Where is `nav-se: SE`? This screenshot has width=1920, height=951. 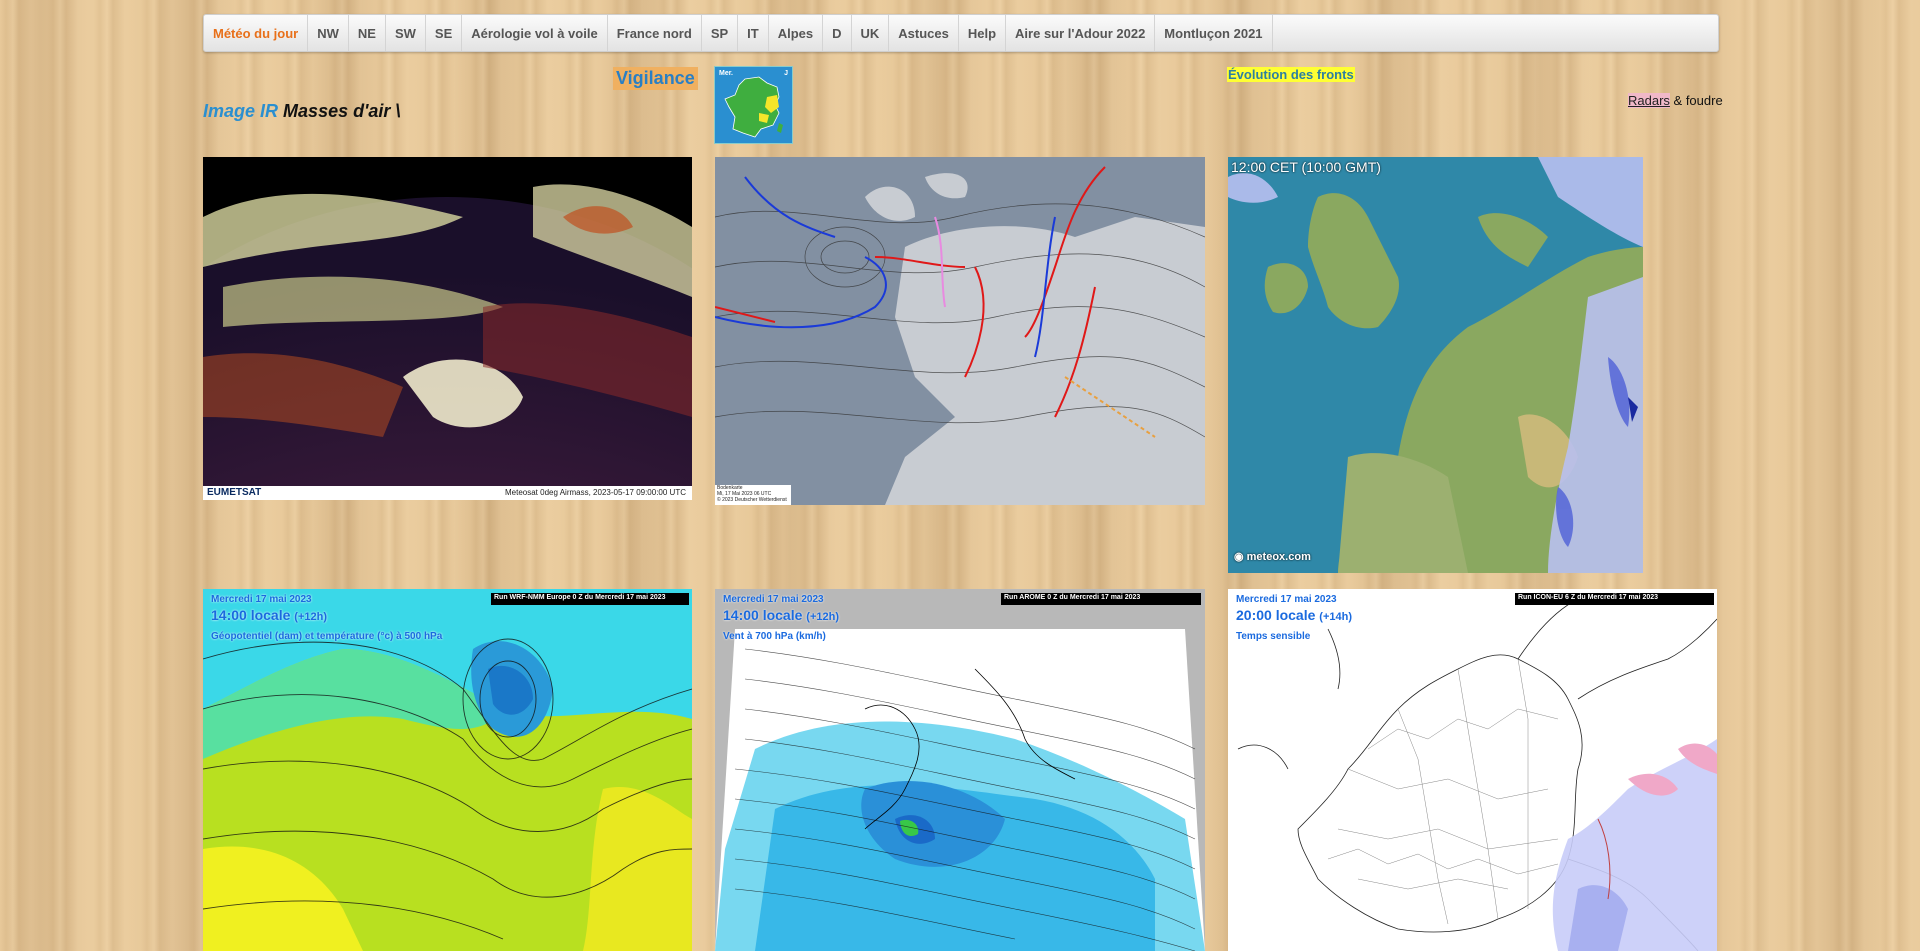
nav-se: SE is located at coordinates (444, 33).